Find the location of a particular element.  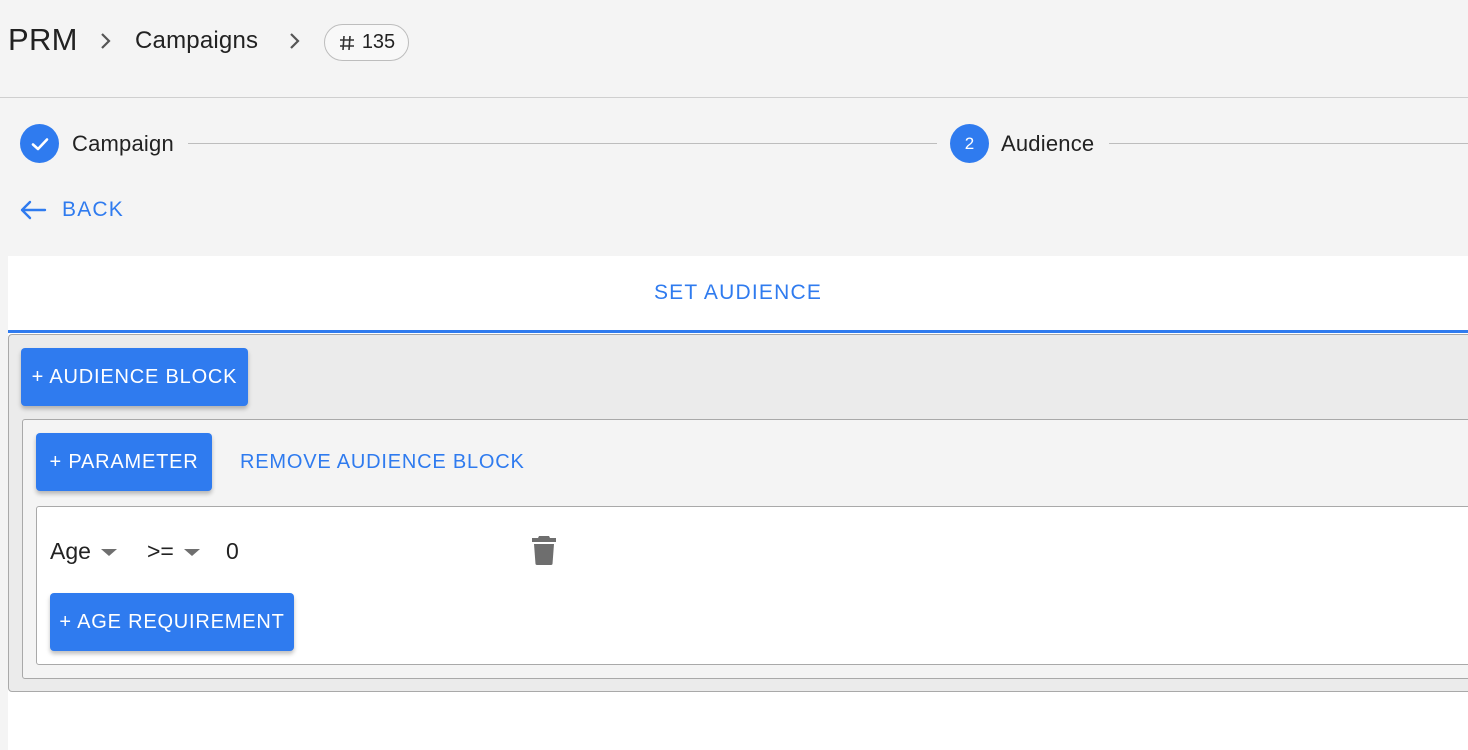

field-select-value: Age is located at coordinates (70, 550).